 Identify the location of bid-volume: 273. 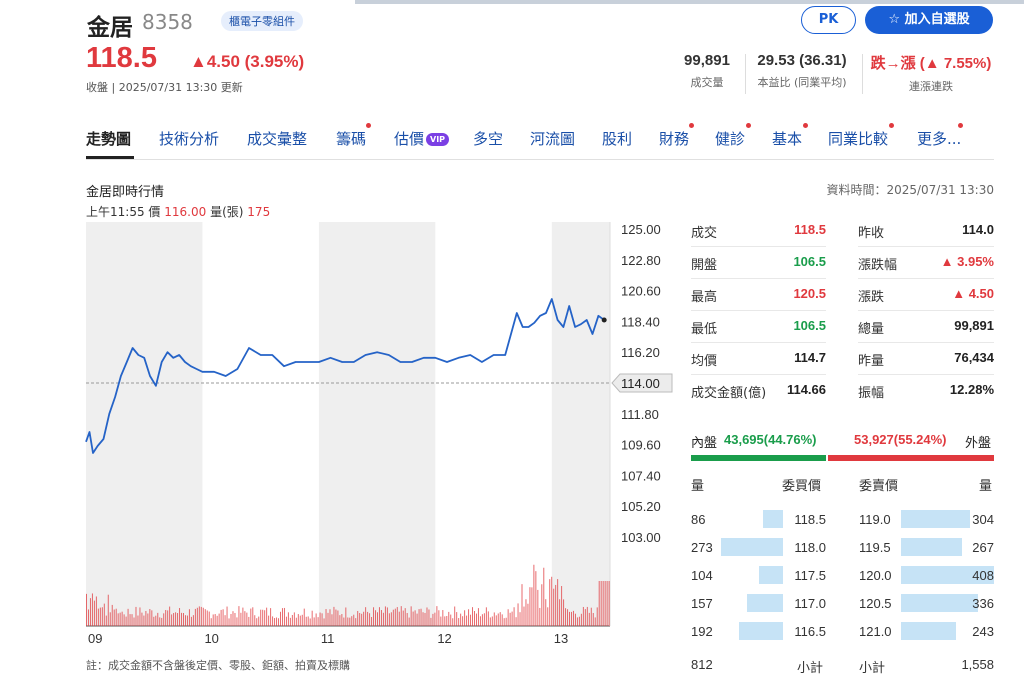
(702, 547).